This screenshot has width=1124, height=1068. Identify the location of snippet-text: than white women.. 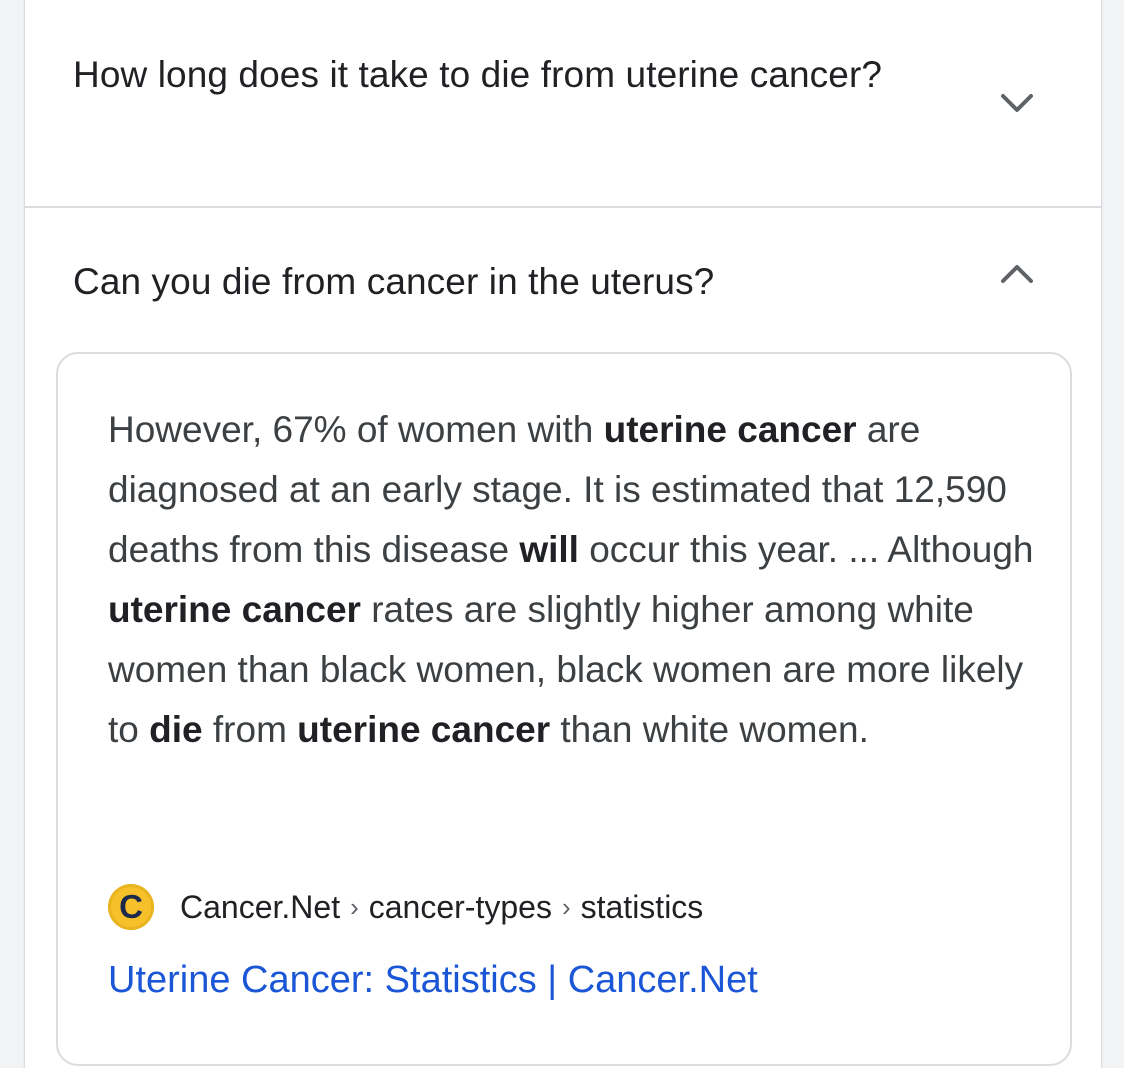
(709, 729).